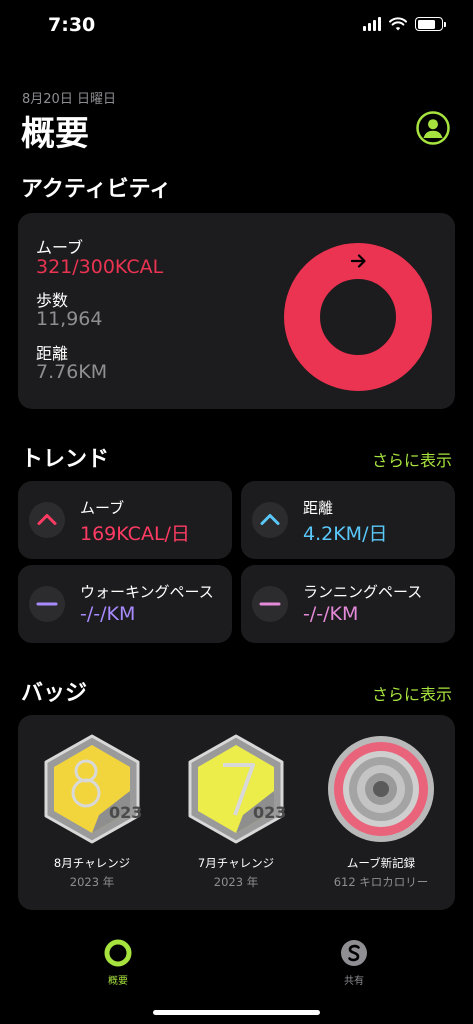  I want to click on badge-july-challenge: 023 7月チャレンジ 2023 年, so click(236, 811).